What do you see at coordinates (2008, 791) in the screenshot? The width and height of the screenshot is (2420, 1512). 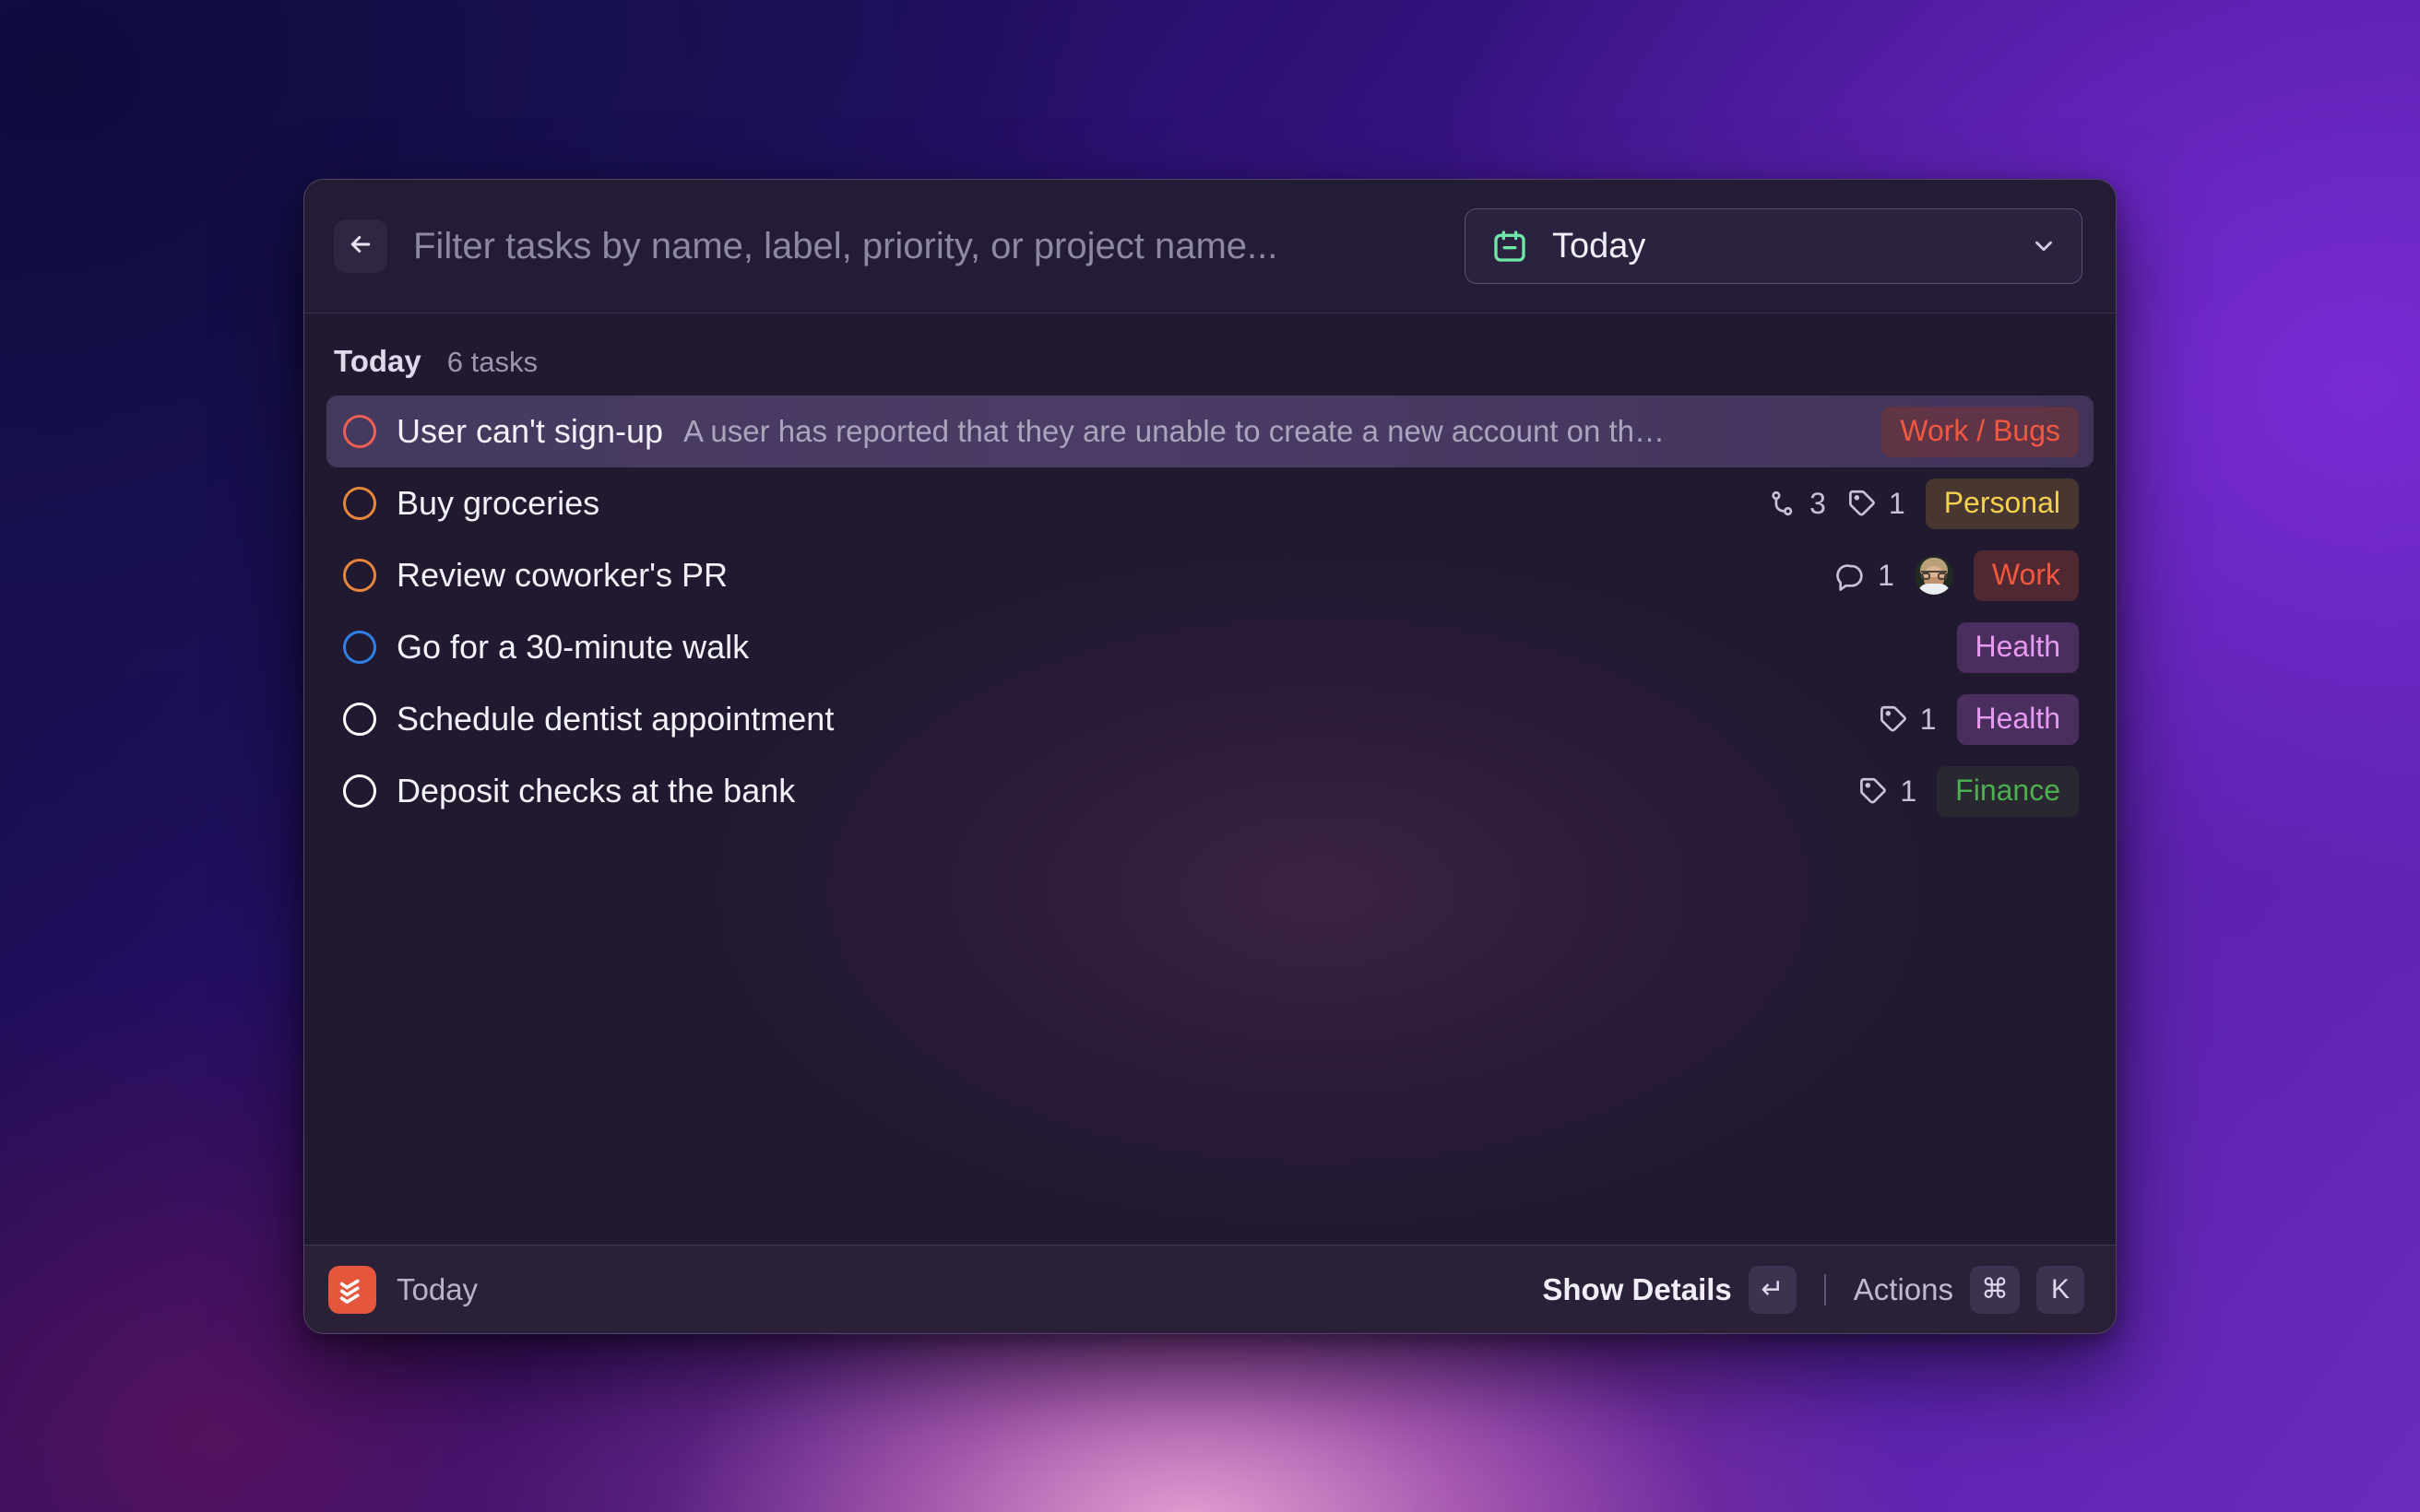 I see `project-badge: Finance` at bounding box center [2008, 791].